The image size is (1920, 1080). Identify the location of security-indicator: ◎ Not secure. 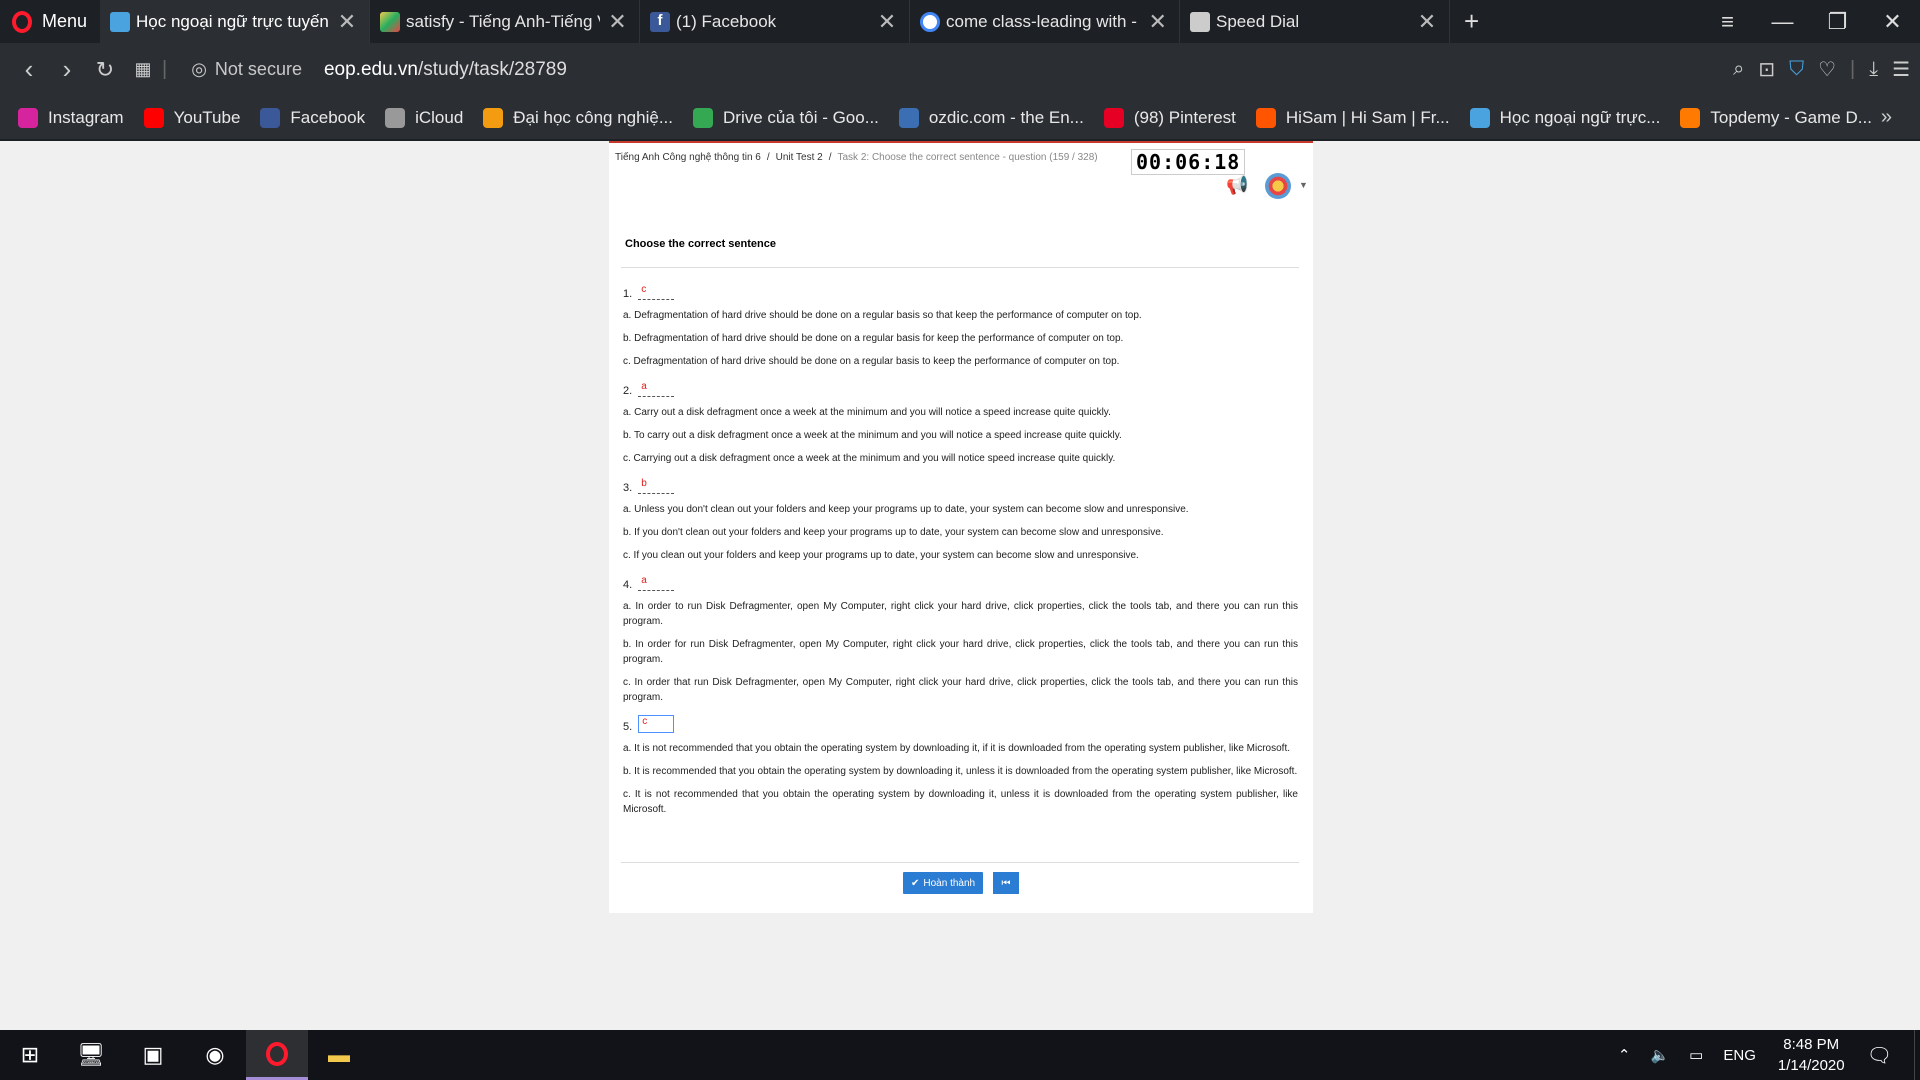
(246, 69).